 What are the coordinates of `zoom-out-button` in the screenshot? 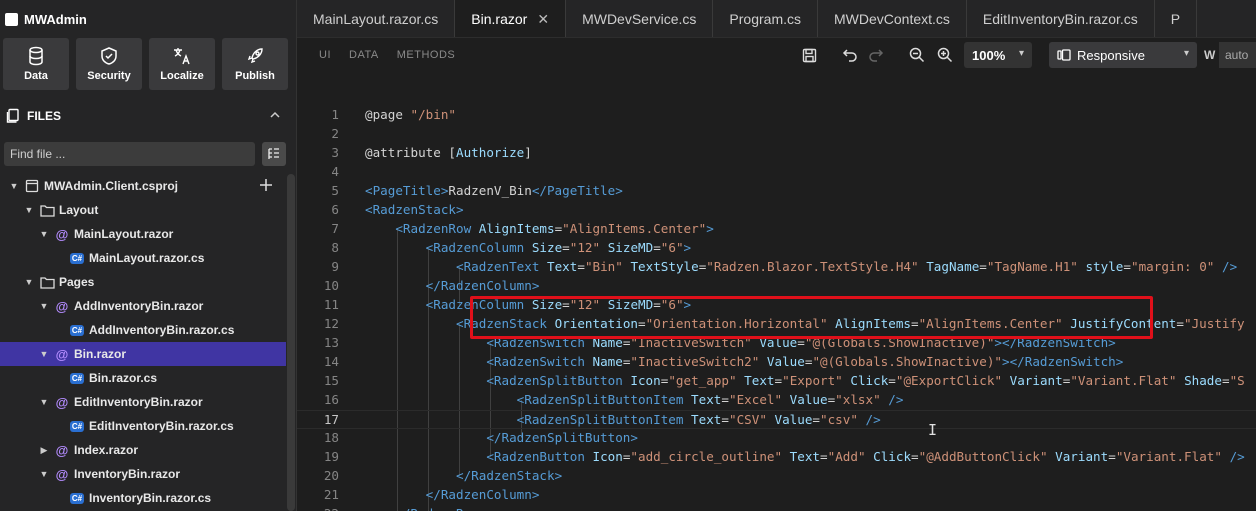 It's located at (917, 55).